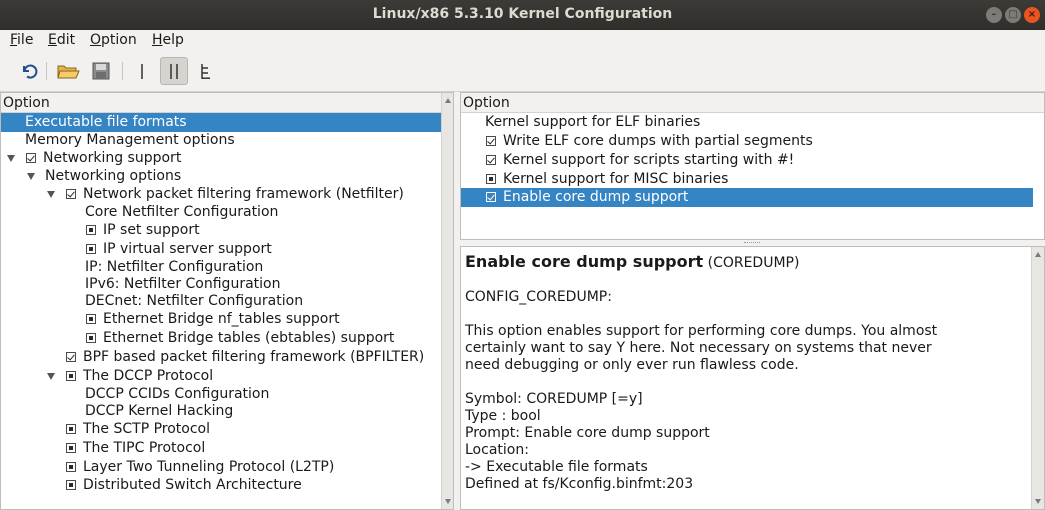 The image size is (1045, 510). I want to click on split-view-icon, so click(174, 71).